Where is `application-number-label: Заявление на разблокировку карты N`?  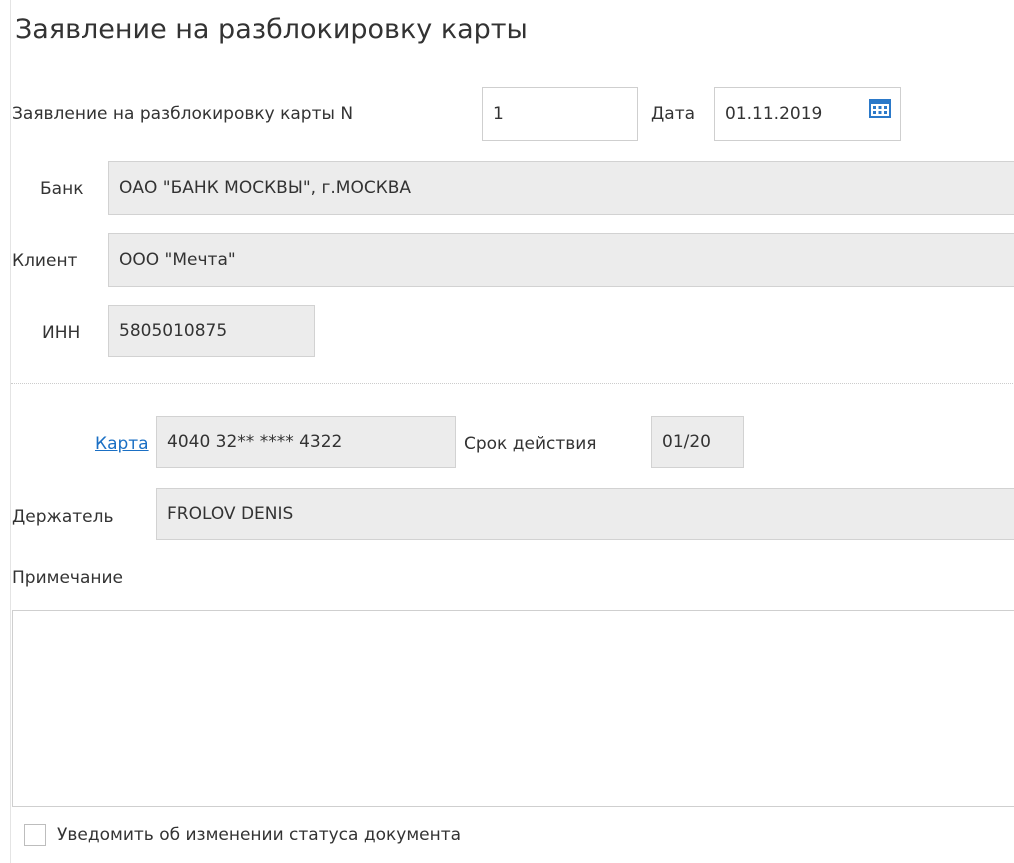 application-number-label: Заявление на разблокировку карты N is located at coordinates (183, 114).